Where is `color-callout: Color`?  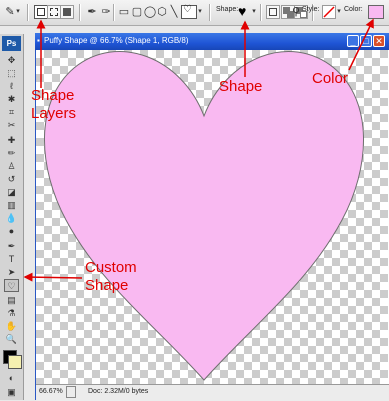
color-callout: Color is located at coordinates (330, 78).